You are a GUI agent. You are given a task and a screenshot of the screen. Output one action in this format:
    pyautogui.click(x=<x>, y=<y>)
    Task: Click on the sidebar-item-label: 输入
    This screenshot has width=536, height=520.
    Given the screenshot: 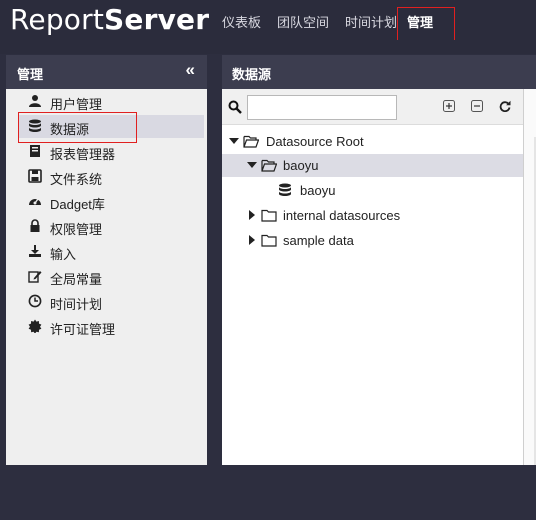 What is the action you would take?
    pyautogui.click(x=63, y=254)
    